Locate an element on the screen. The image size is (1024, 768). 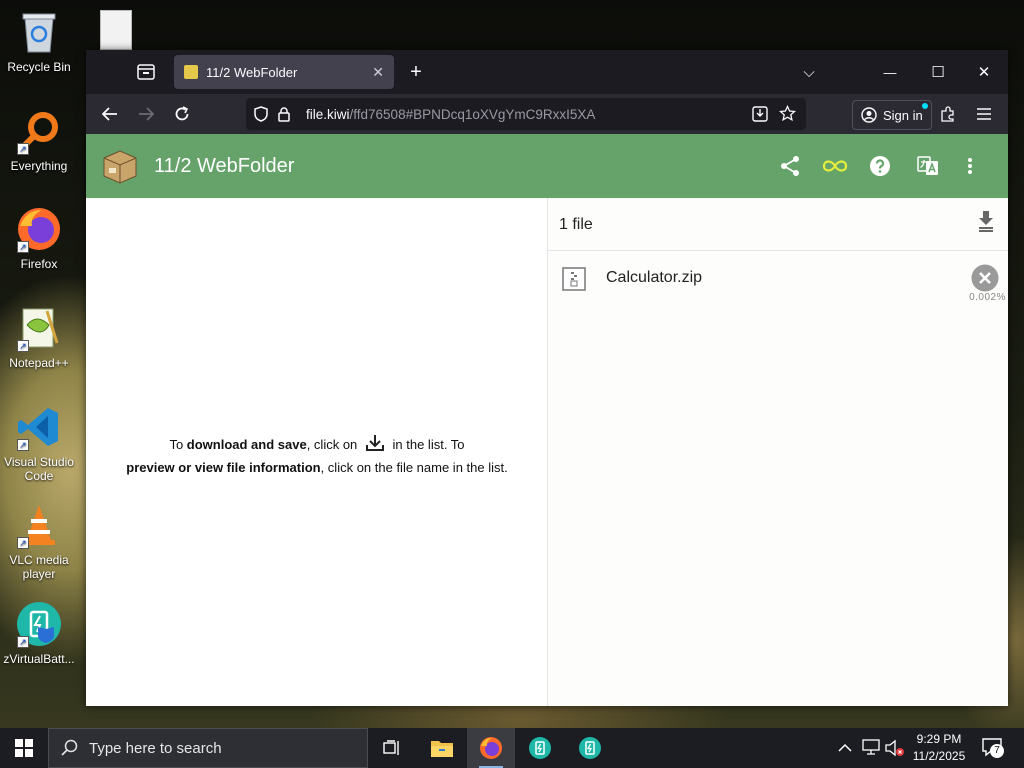
desktop-icon-vlc: ↗ VLC media player is located at coordinates (39, 541).